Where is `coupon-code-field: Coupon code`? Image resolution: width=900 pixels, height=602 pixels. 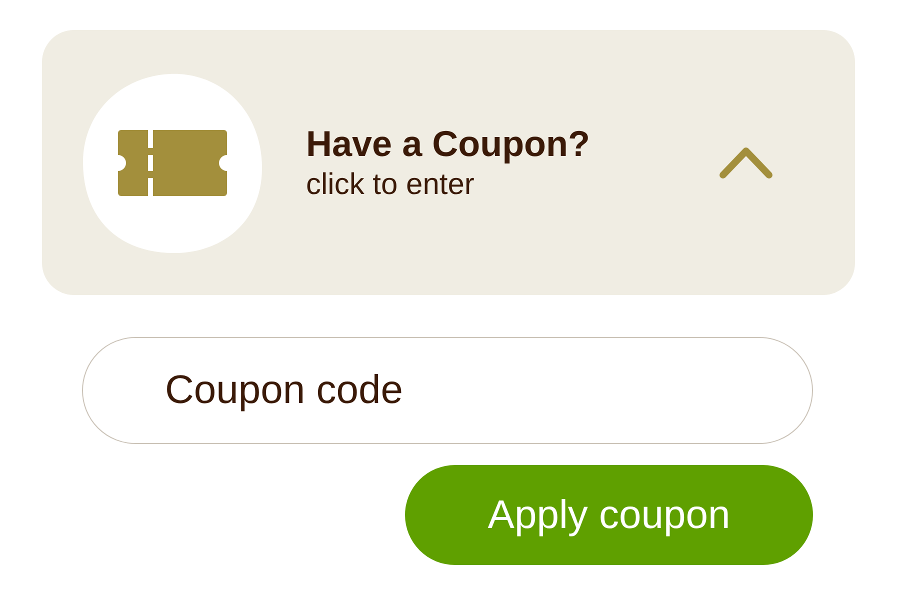
coupon-code-field: Coupon code is located at coordinates (447, 390).